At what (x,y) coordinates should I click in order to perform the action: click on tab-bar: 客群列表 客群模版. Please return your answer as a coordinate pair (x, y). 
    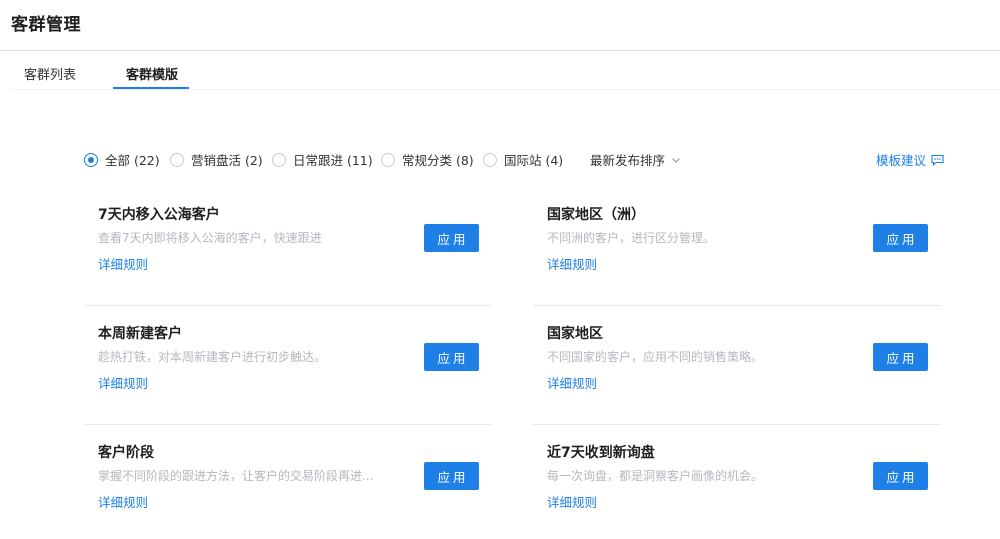
    Looking at the image, I should click on (505, 70).